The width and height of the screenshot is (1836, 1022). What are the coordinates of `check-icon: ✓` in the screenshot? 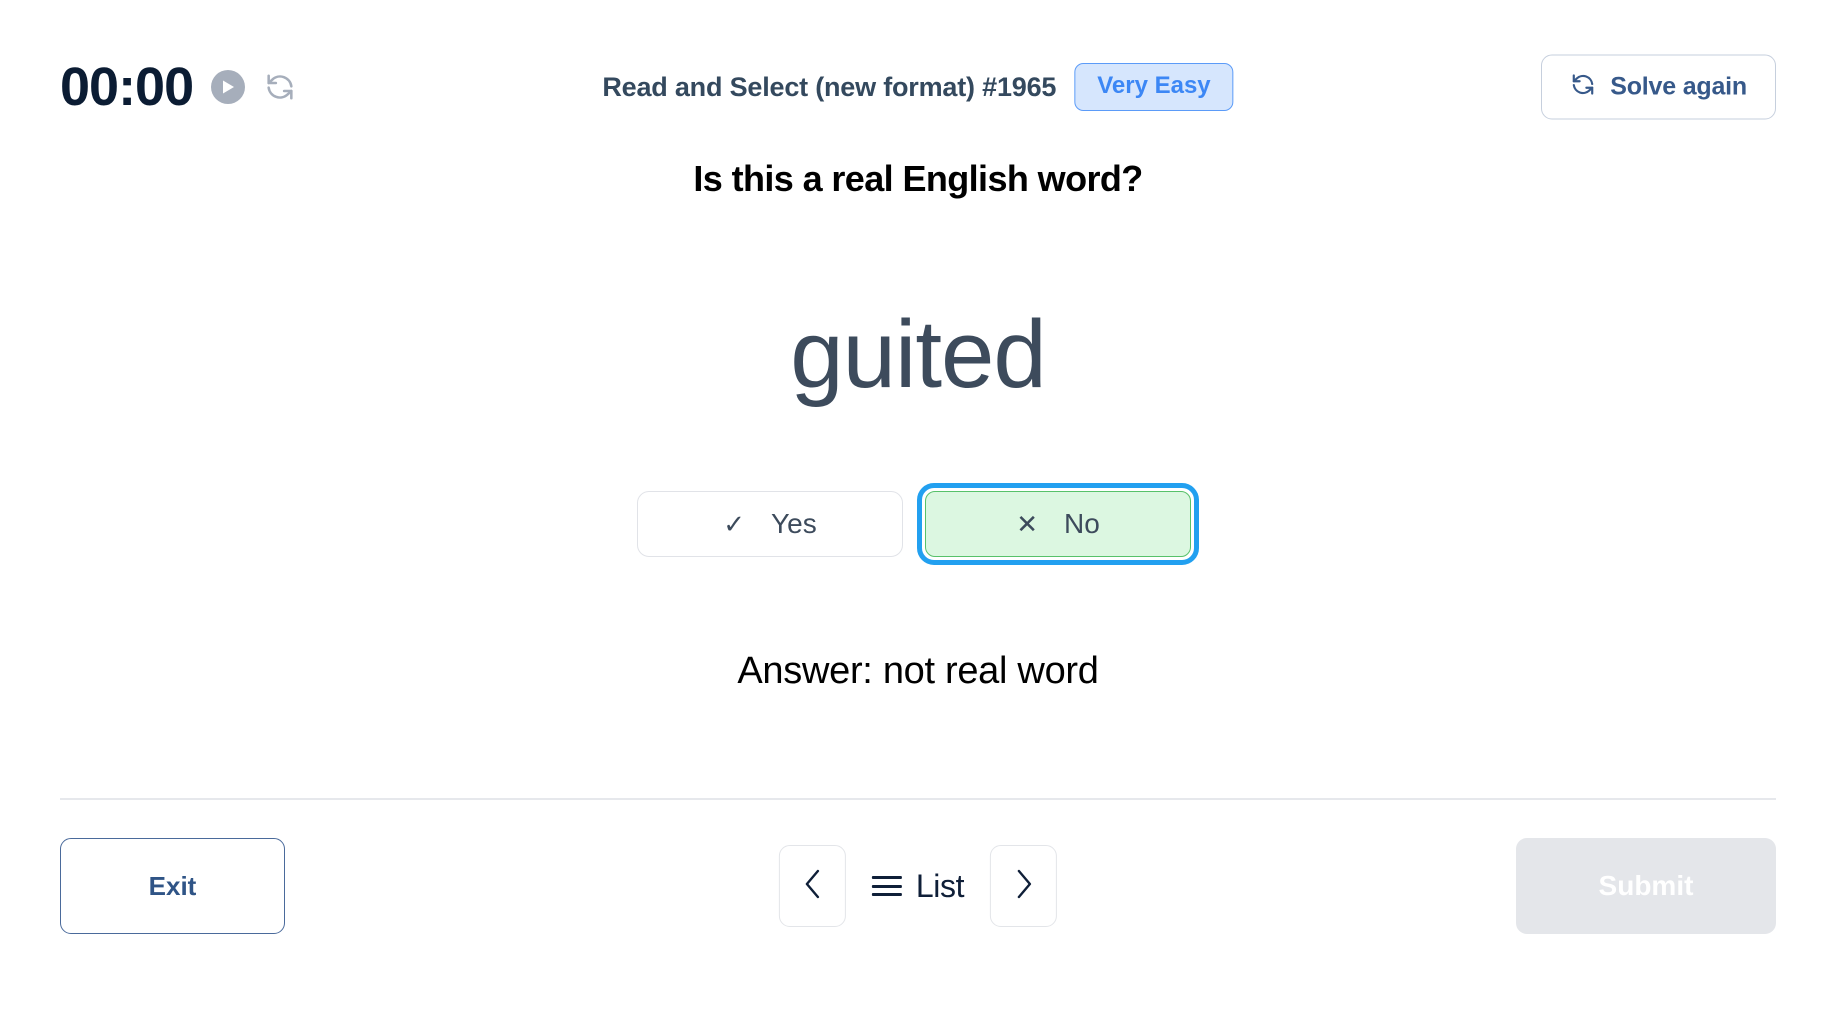 It's located at (734, 524).